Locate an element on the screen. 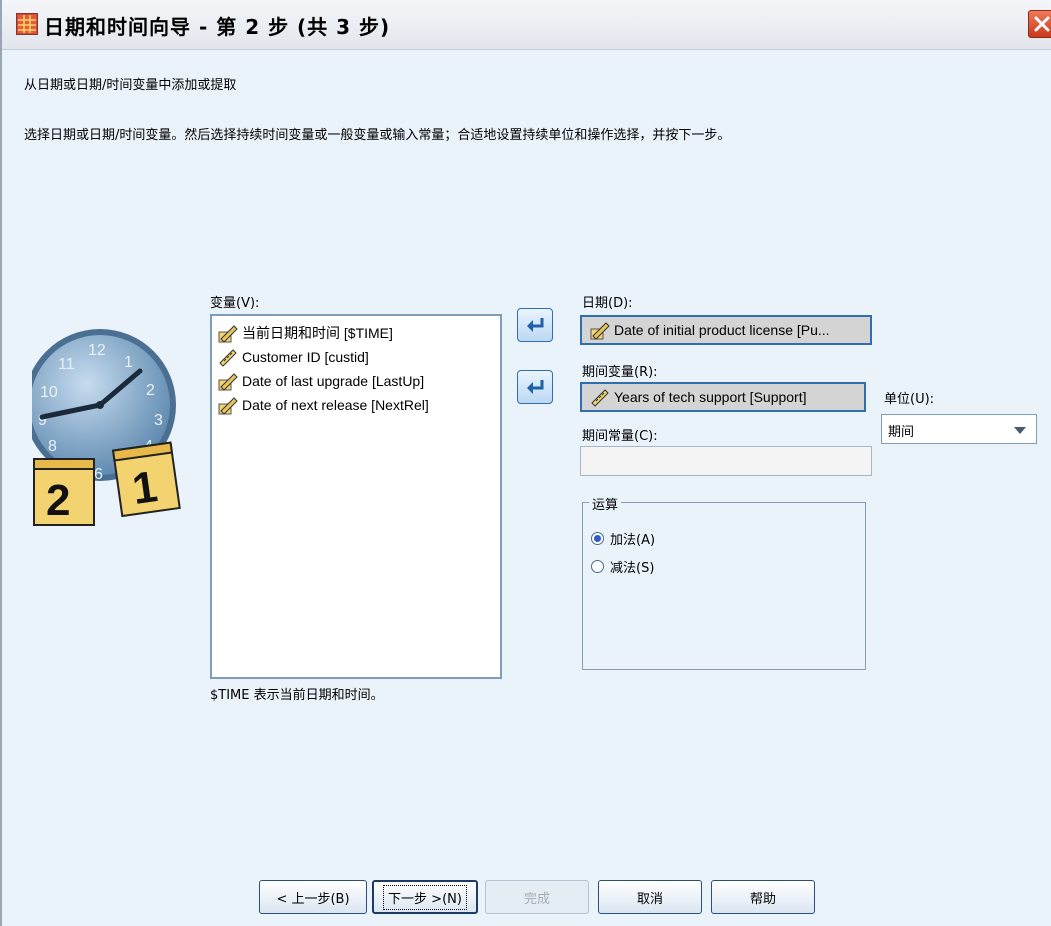 The image size is (1051, 926). radio-add: 加法(A) is located at coordinates (623, 538).